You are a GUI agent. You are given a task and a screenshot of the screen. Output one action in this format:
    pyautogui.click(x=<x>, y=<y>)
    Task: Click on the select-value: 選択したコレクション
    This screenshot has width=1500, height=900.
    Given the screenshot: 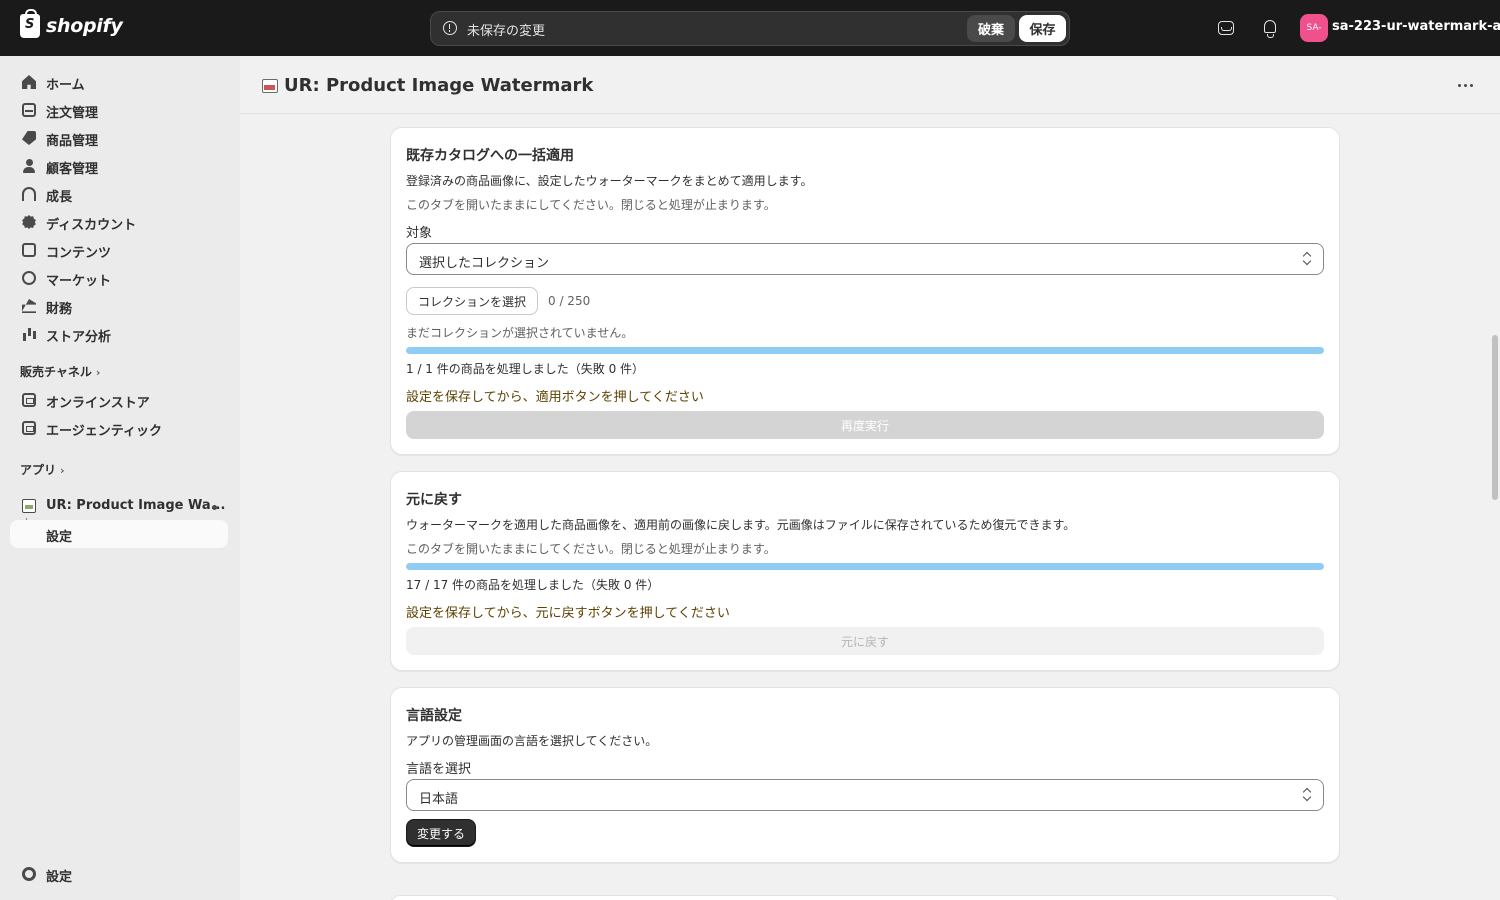 What is the action you would take?
    pyautogui.click(x=484, y=263)
    